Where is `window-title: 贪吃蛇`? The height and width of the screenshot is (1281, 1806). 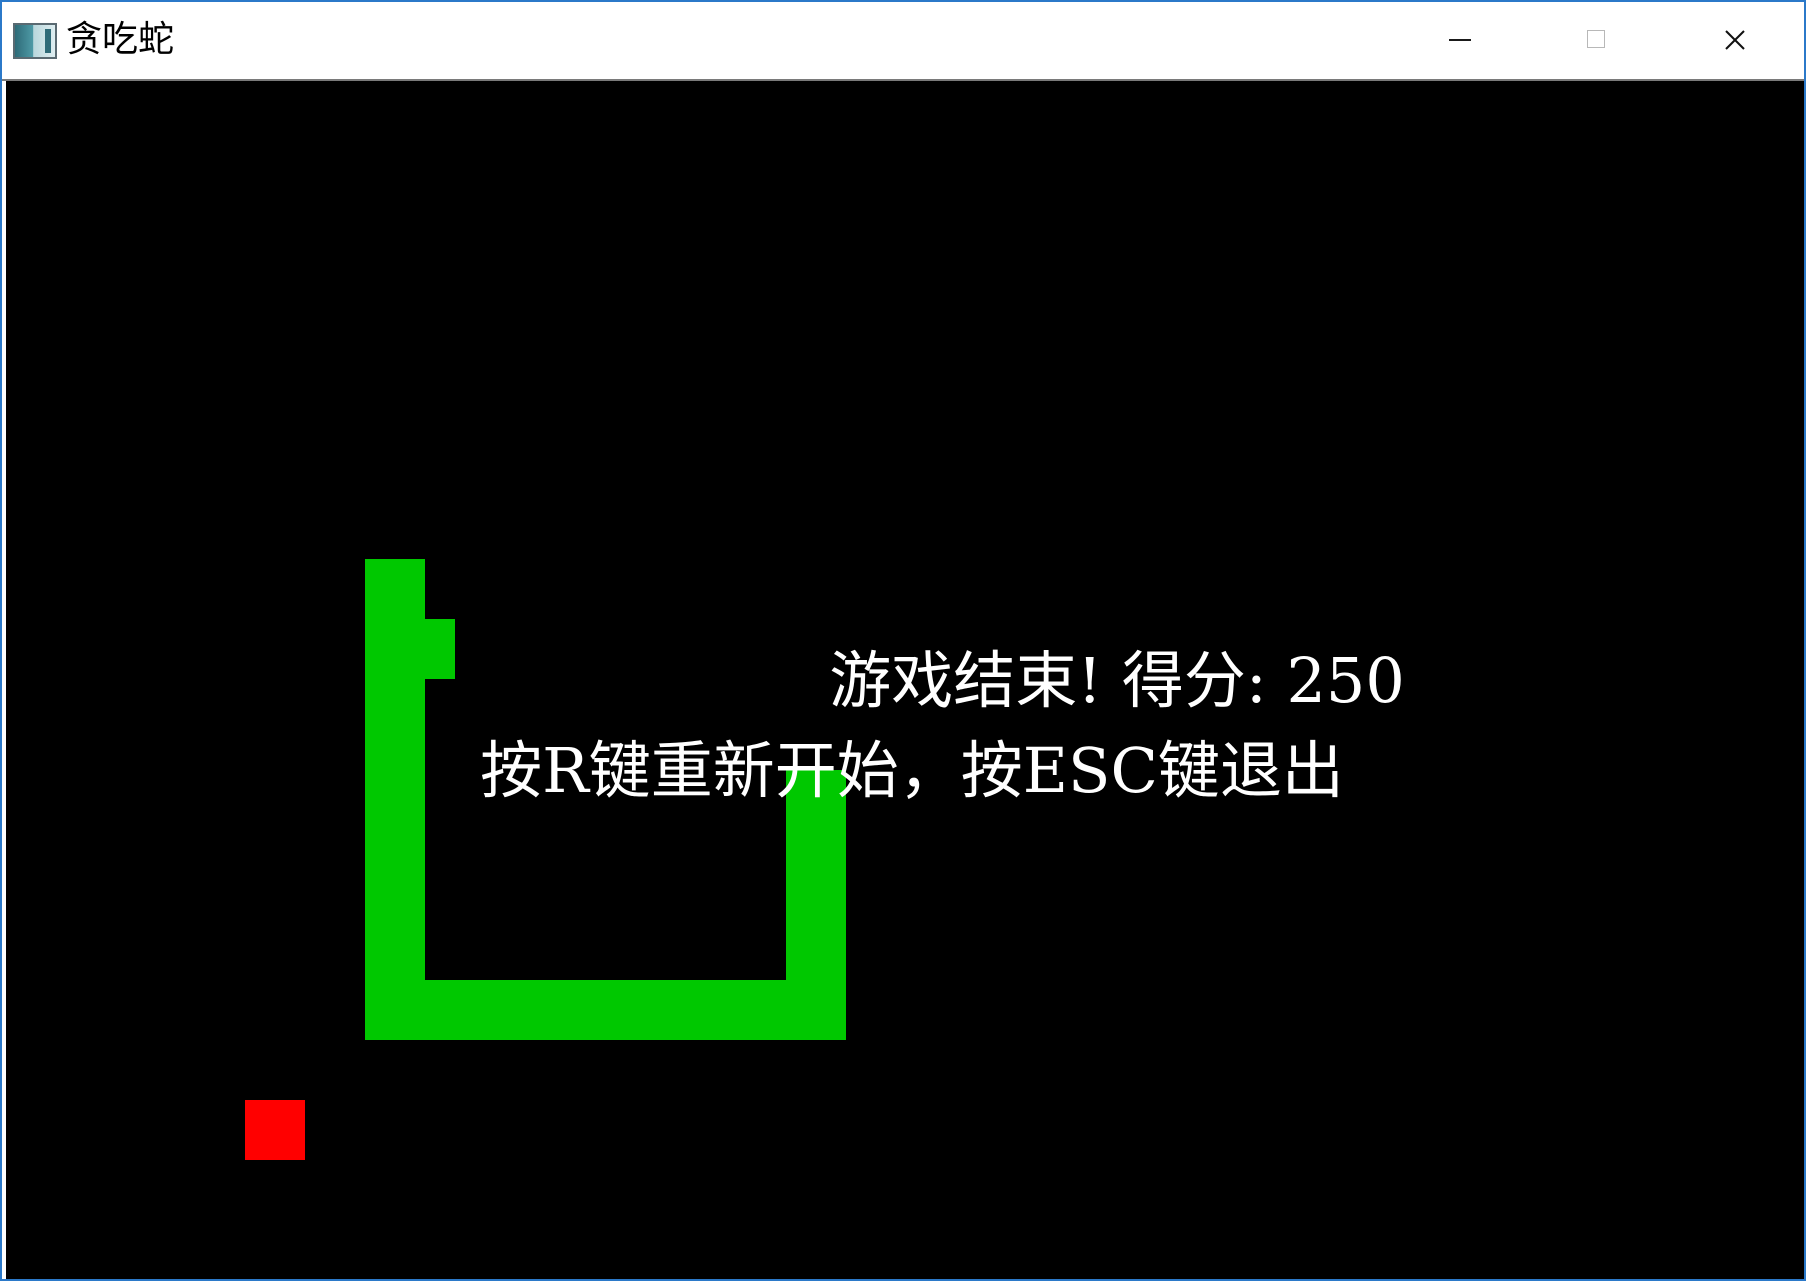 window-title: 贪吃蛇 is located at coordinates (120, 39).